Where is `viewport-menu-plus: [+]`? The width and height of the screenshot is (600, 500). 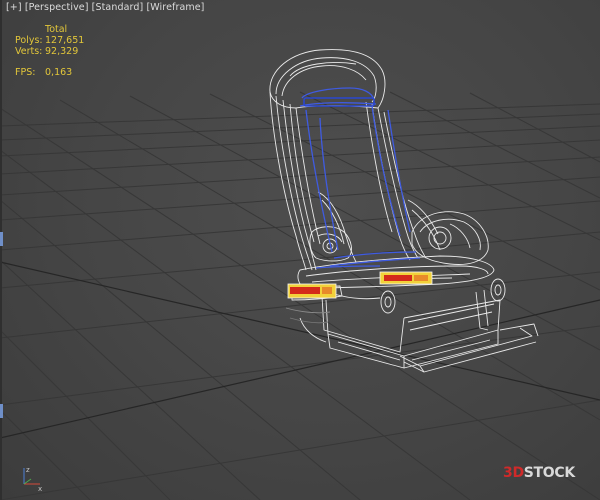
viewport-menu-plus: [+] is located at coordinates (14, 7).